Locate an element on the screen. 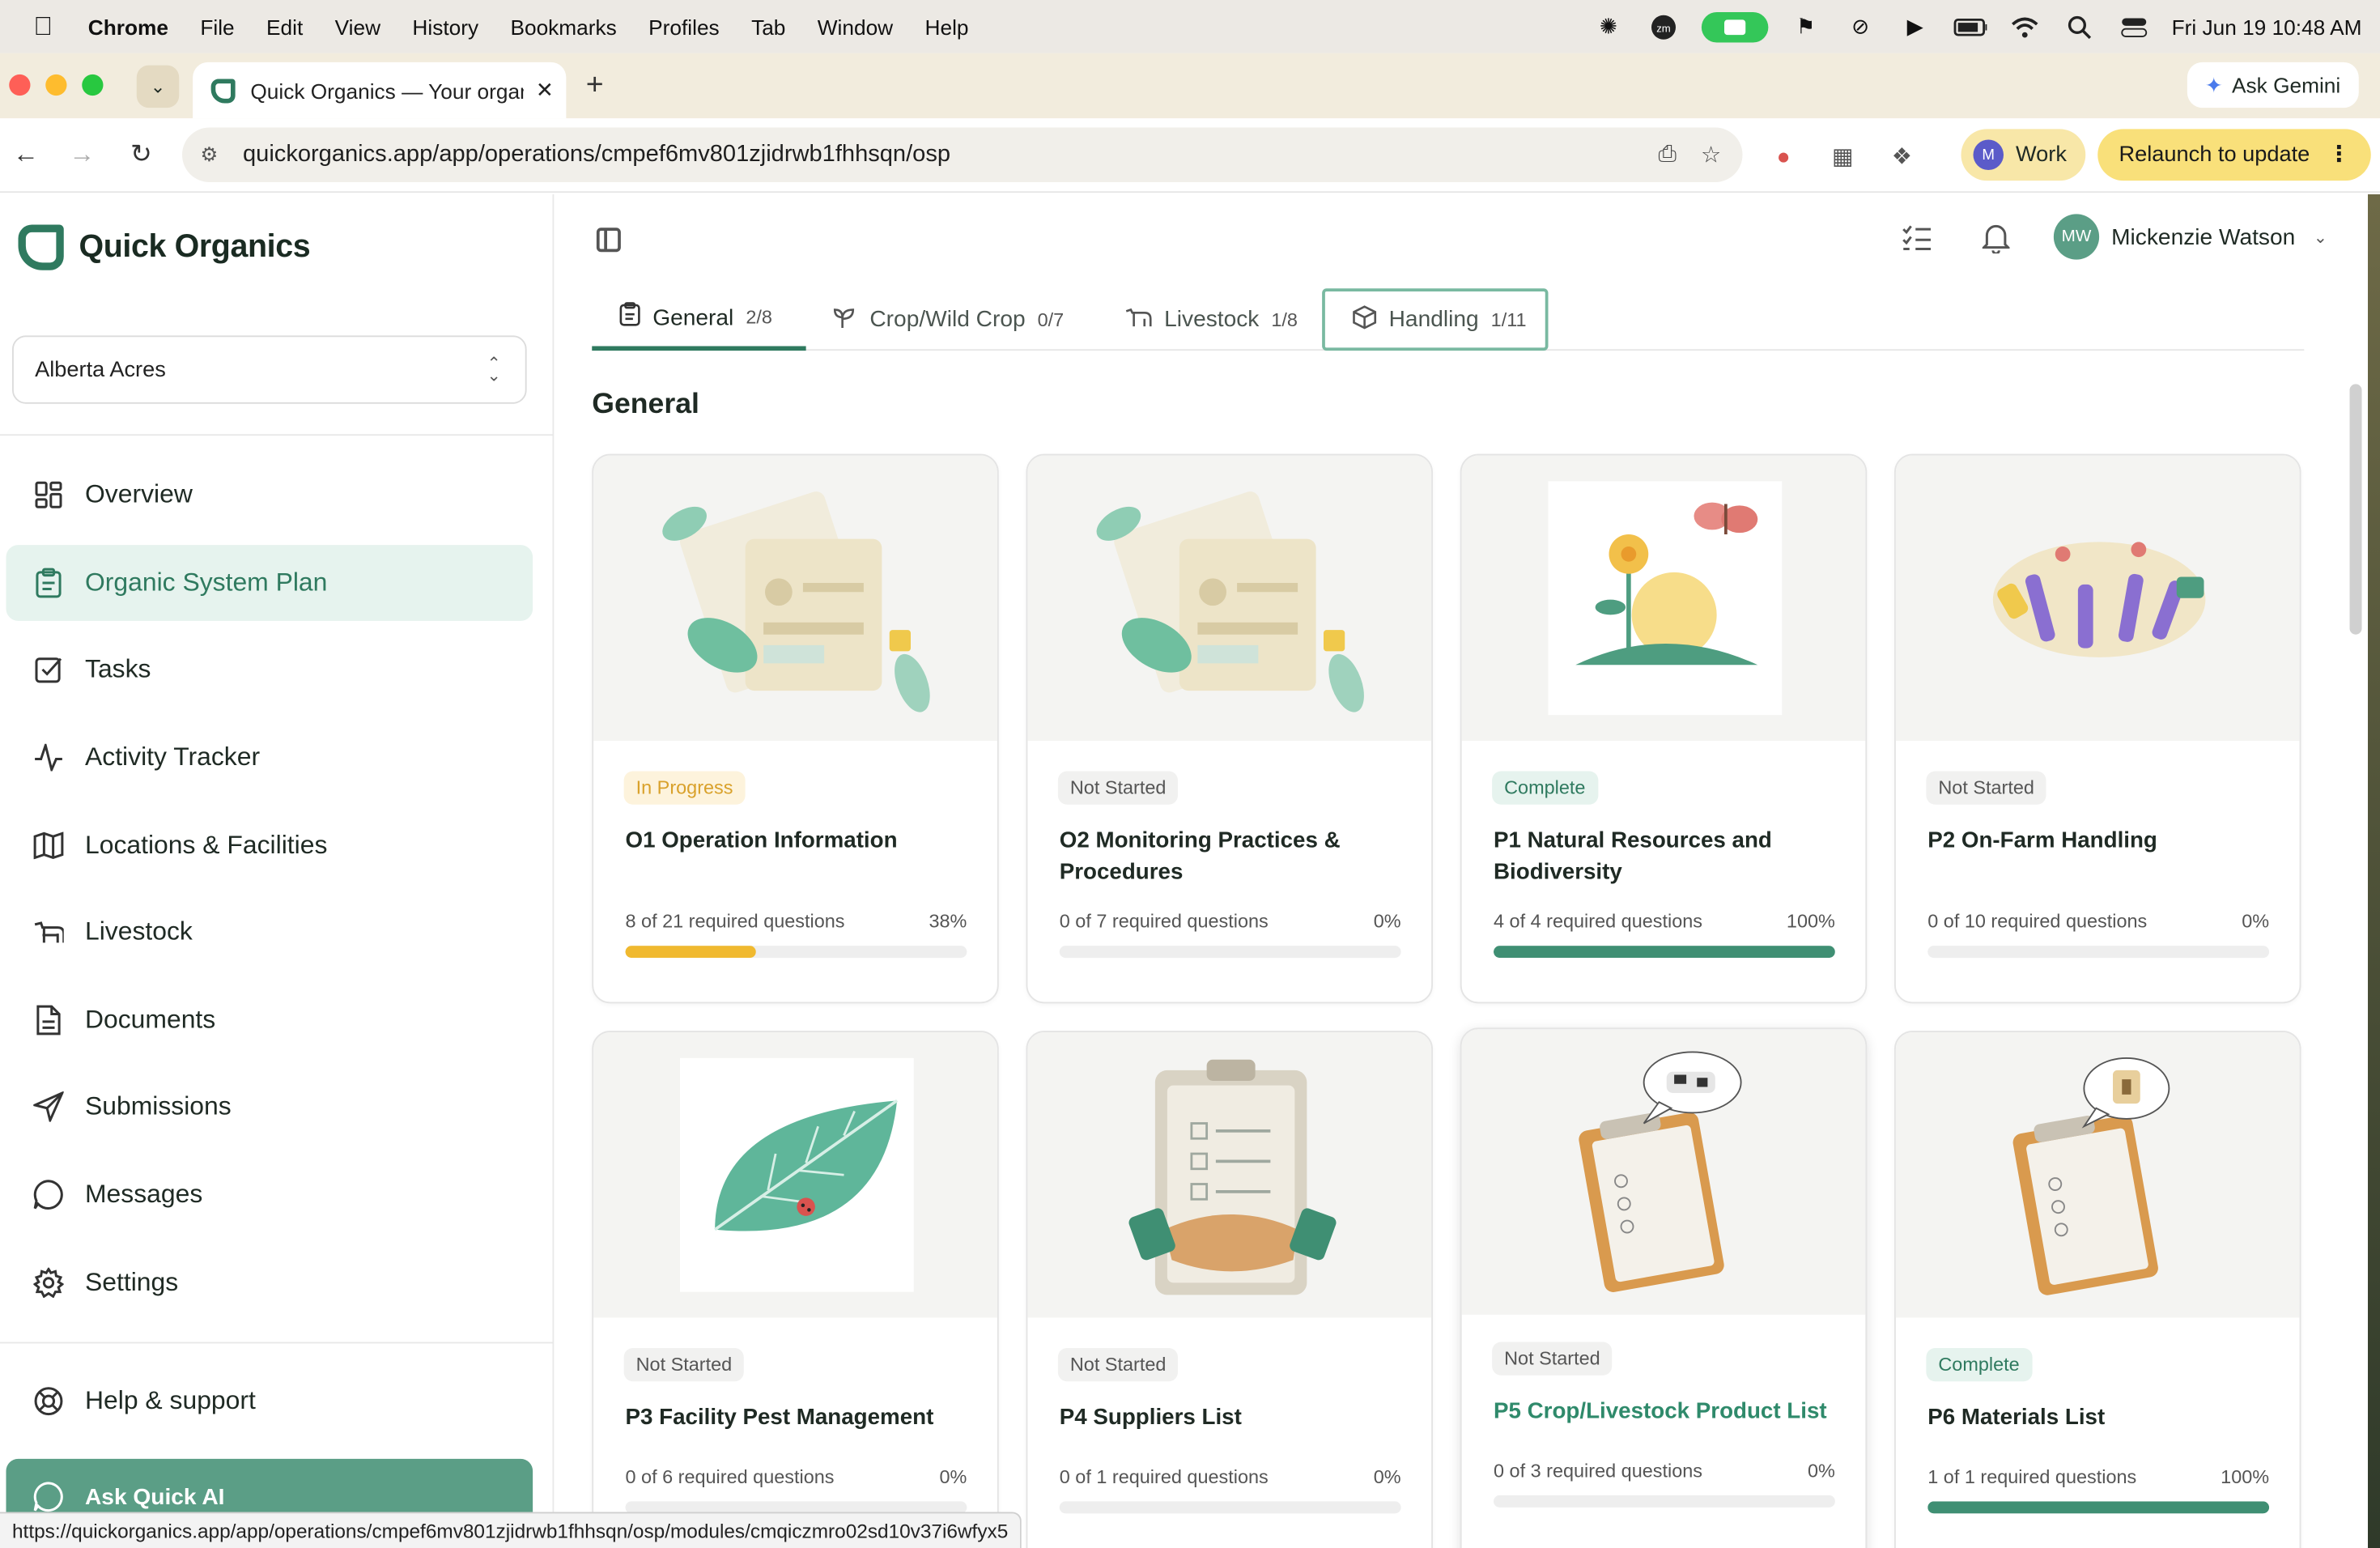  operation-selector: Alberta Acres ⌃ ⌄ is located at coordinates (269, 370).